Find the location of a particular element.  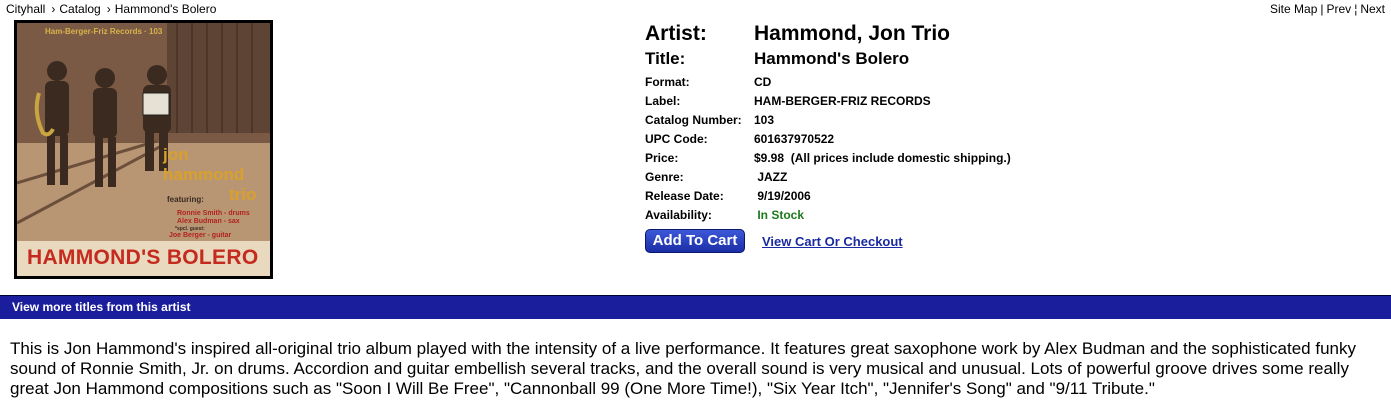

label-value: HAM-BERGER-FRIZ RECORDS is located at coordinates (842, 101).